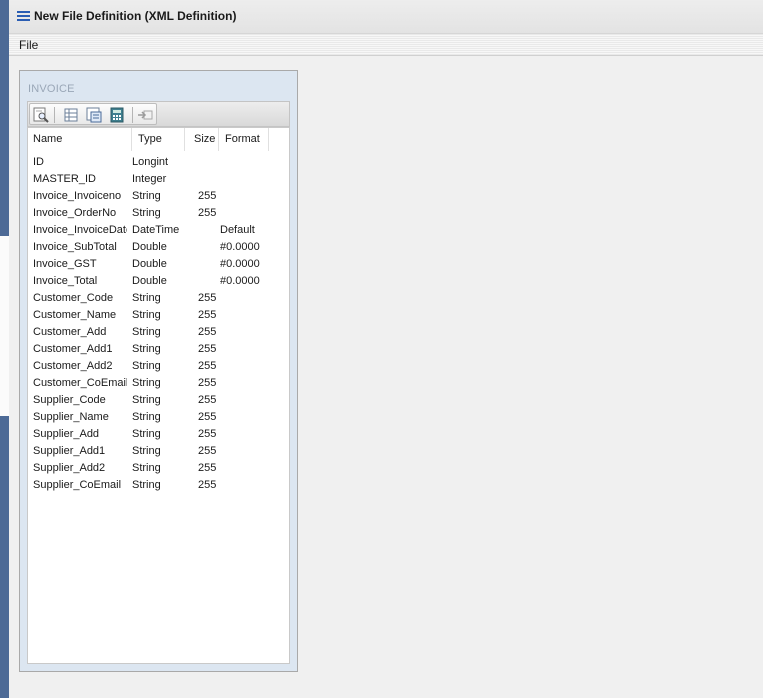 This screenshot has width=763, height=698. I want to click on field-name: Invoice_InvoiceDate, so click(80, 230).